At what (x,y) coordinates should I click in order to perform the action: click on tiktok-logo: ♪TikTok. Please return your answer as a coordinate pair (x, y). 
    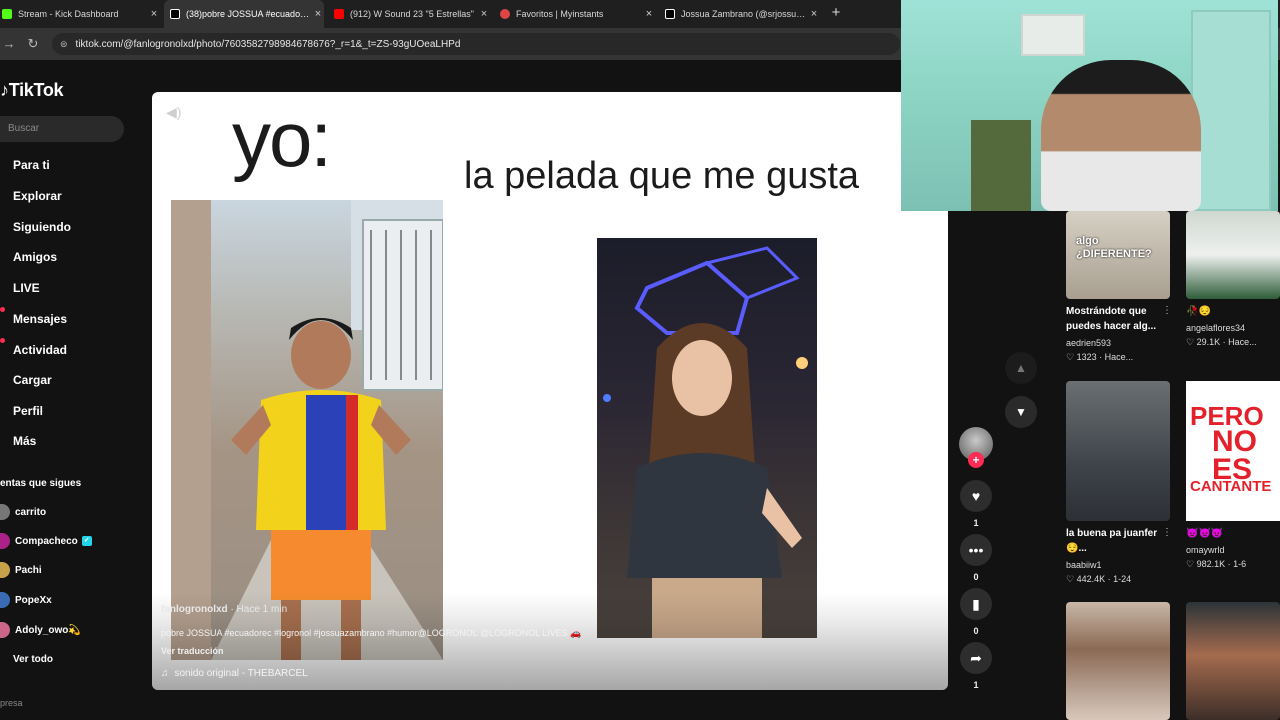
    Looking at the image, I should click on (32, 90).